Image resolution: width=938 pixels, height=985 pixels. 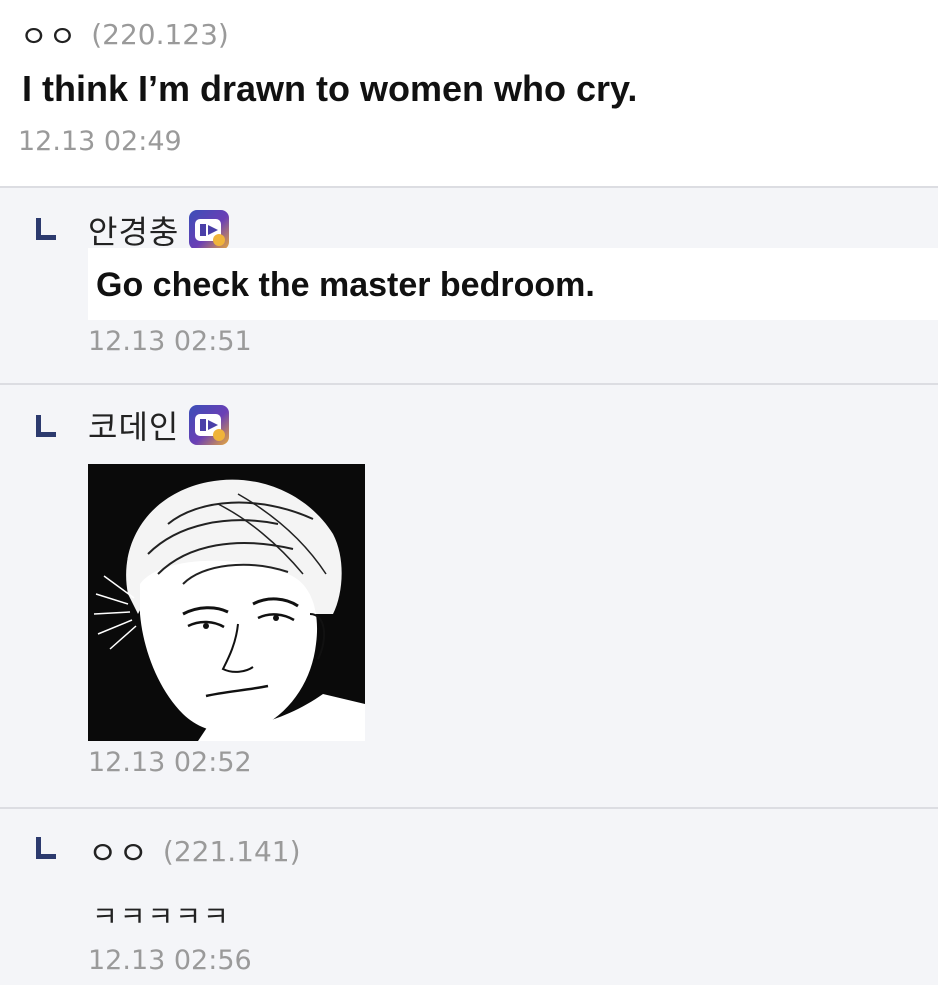 What do you see at coordinates (226, 602) in the screenshot?
I see `manga-man-sketch` at bounding box center [226, 602].